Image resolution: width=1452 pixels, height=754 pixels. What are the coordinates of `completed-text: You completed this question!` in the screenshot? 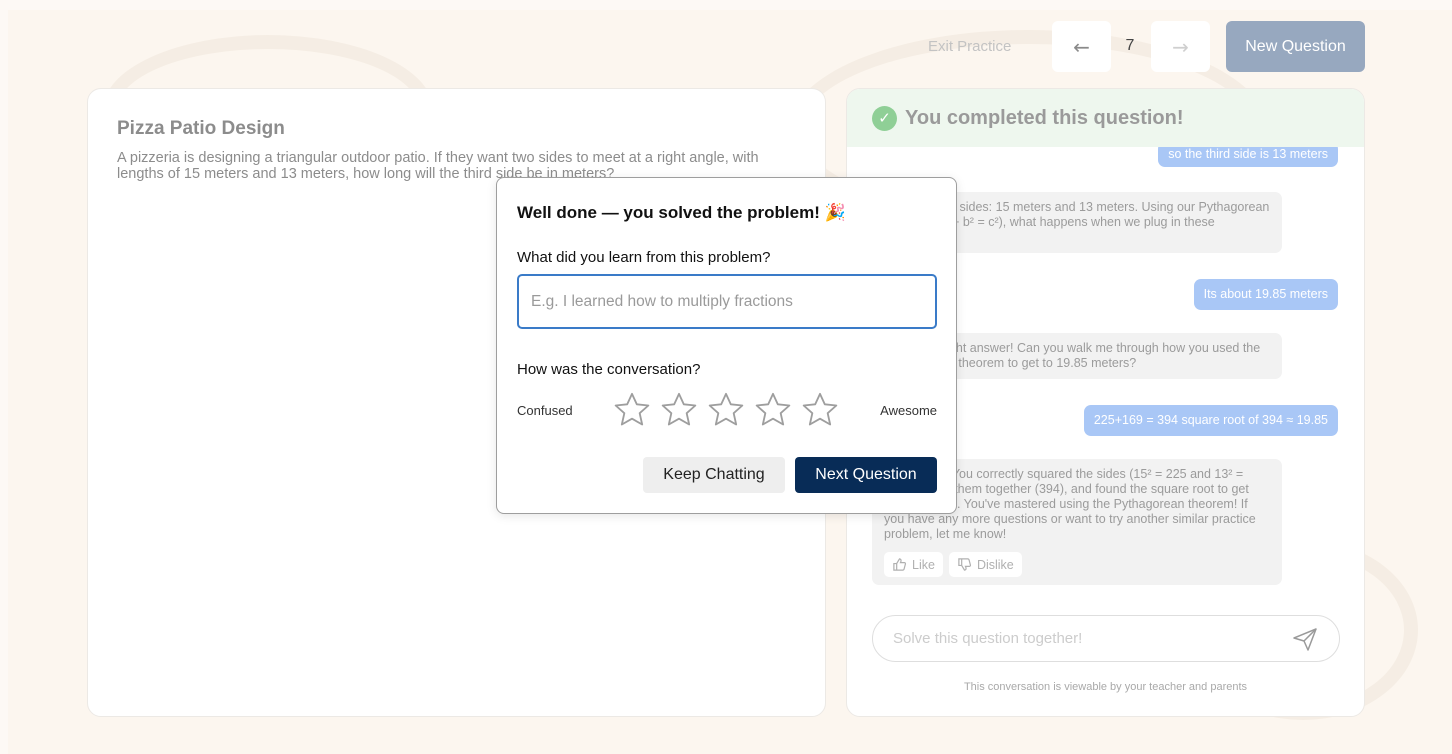 It's located at (1044, 117).